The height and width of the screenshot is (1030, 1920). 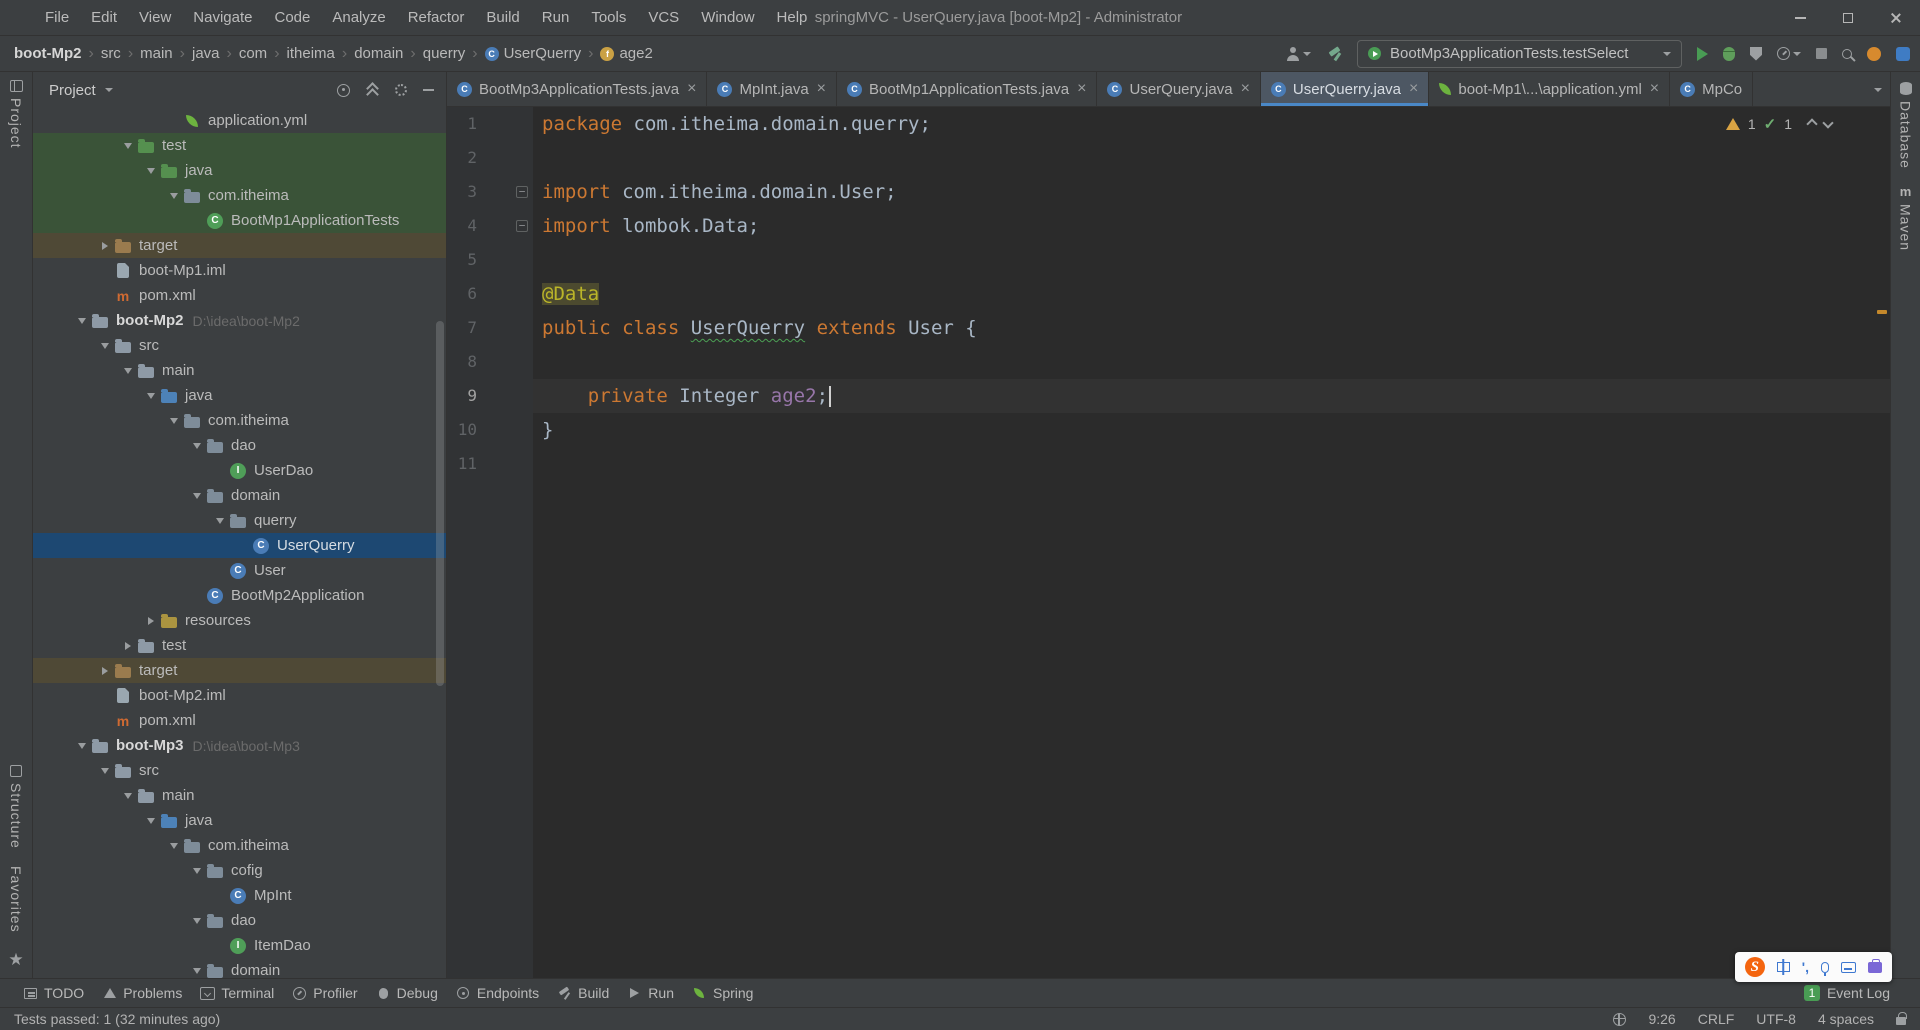 I want to click on code-line-7: 7 public class UserQuerry extends User {, so click(x=1168, y=328).